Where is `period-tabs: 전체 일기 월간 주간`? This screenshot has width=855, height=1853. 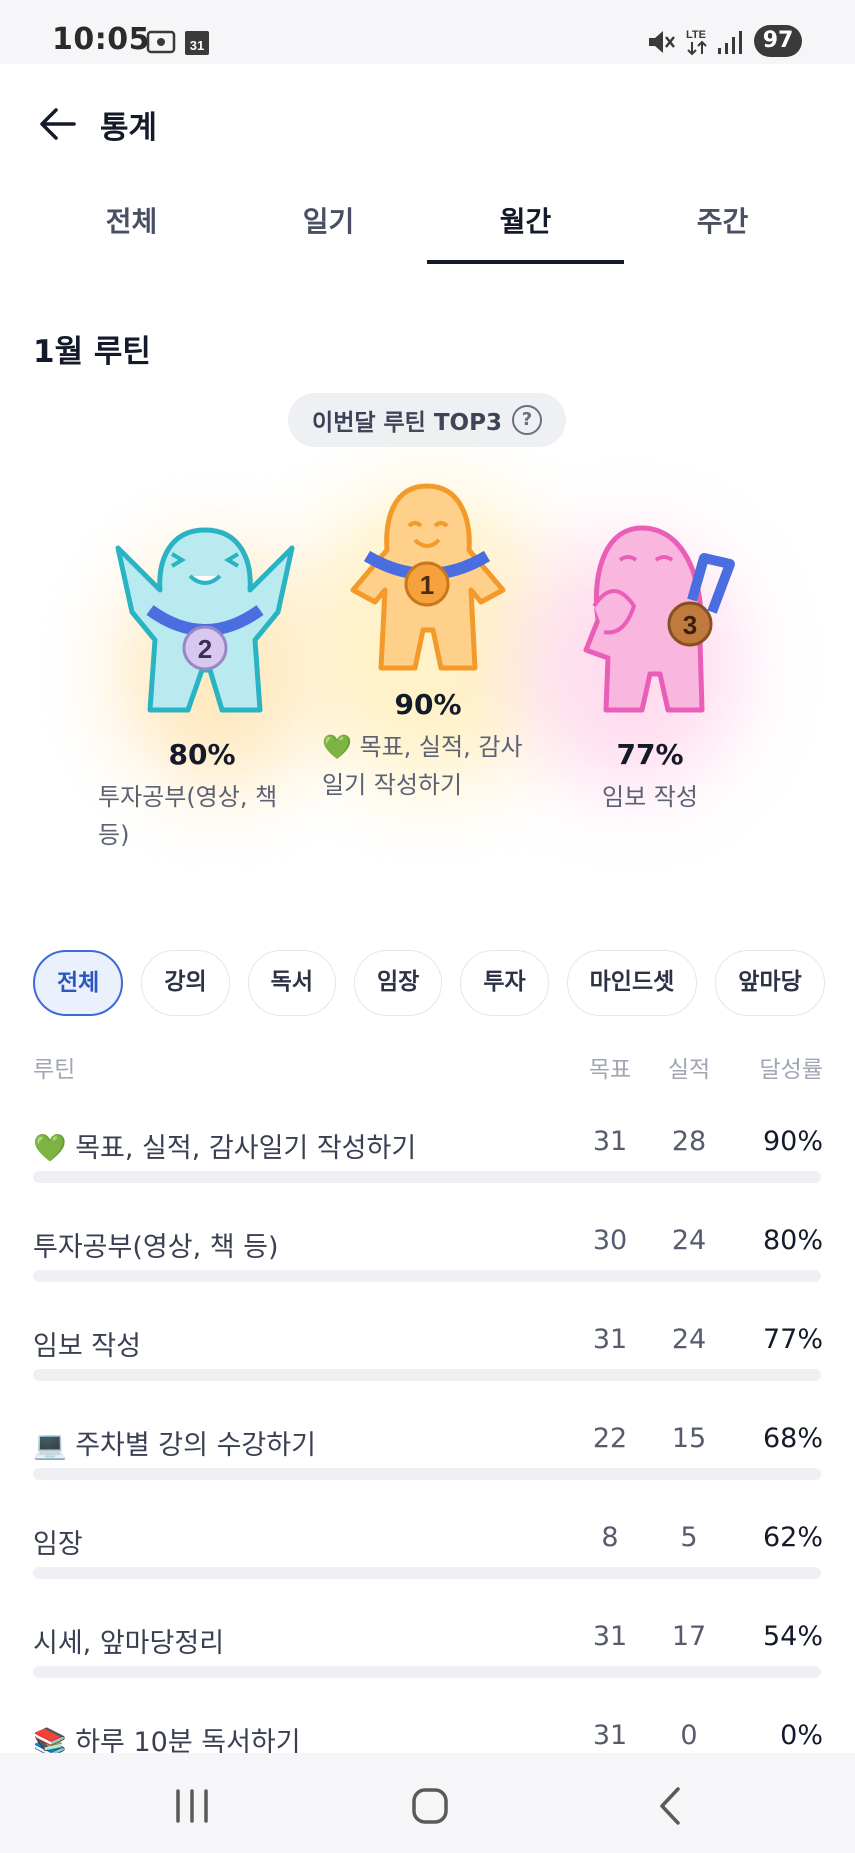
period-tabs: 전체 일기 월간 주간 is located at coordinates (427, 224).